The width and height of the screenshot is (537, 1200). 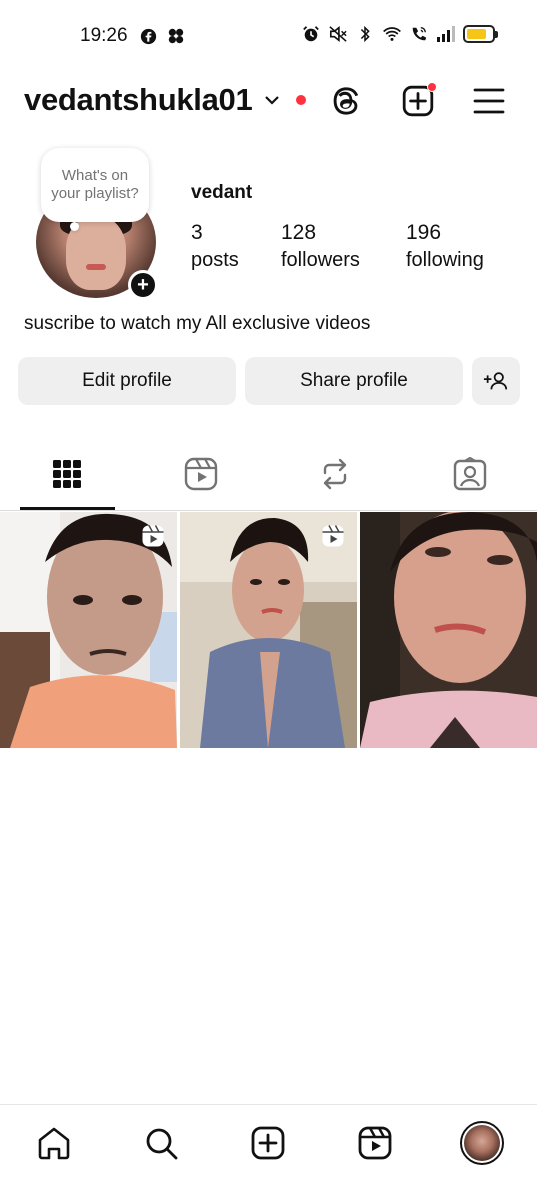 I want to click on profile-header: vedantshukla01, so click(x=268, y=102).